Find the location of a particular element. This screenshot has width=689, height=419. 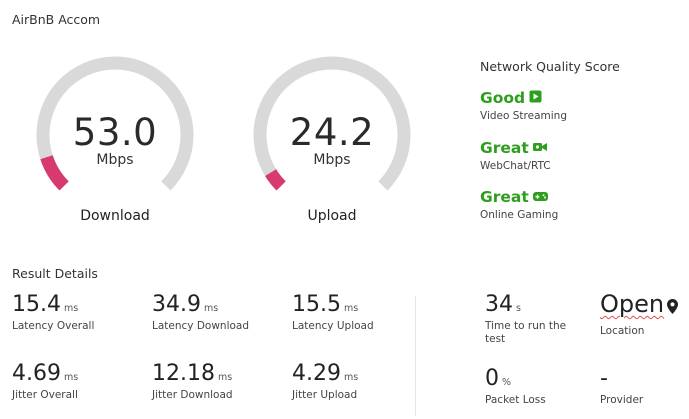

nq-item-video-streaming: Good Video Streaming is located at coordinates (523, 105).